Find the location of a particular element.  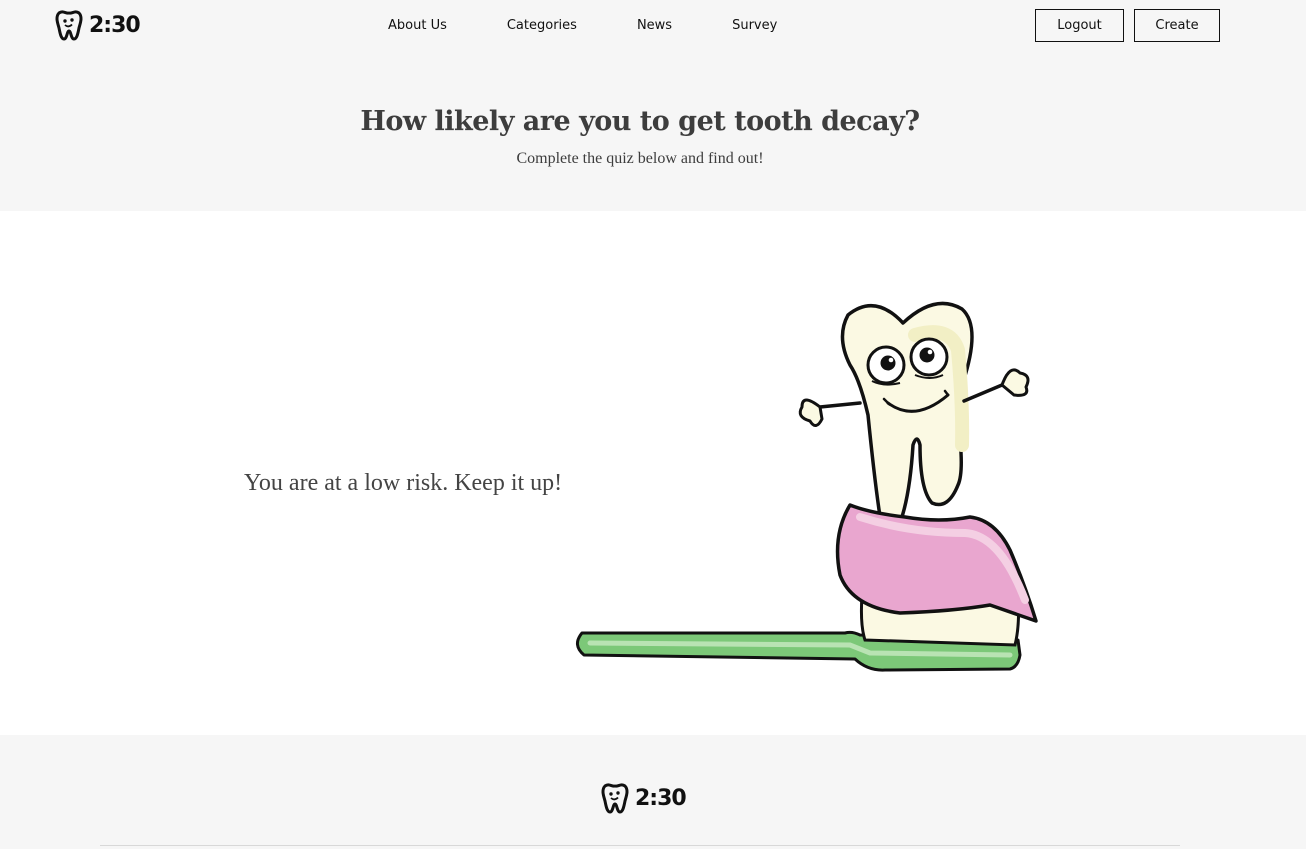

page-subtitle: Complete the quiz below and find out! is located at coordinates (640, 158).